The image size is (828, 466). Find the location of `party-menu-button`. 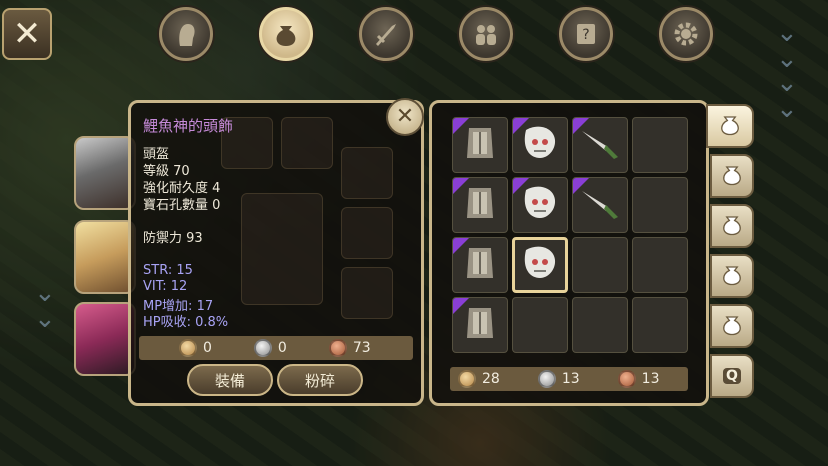

party-menu-button is located at coordinates (486, 34).